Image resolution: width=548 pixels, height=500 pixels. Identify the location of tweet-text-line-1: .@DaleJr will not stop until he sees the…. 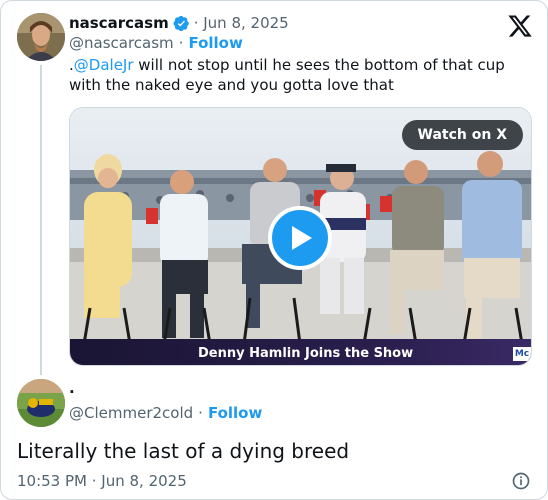
(299, 65).